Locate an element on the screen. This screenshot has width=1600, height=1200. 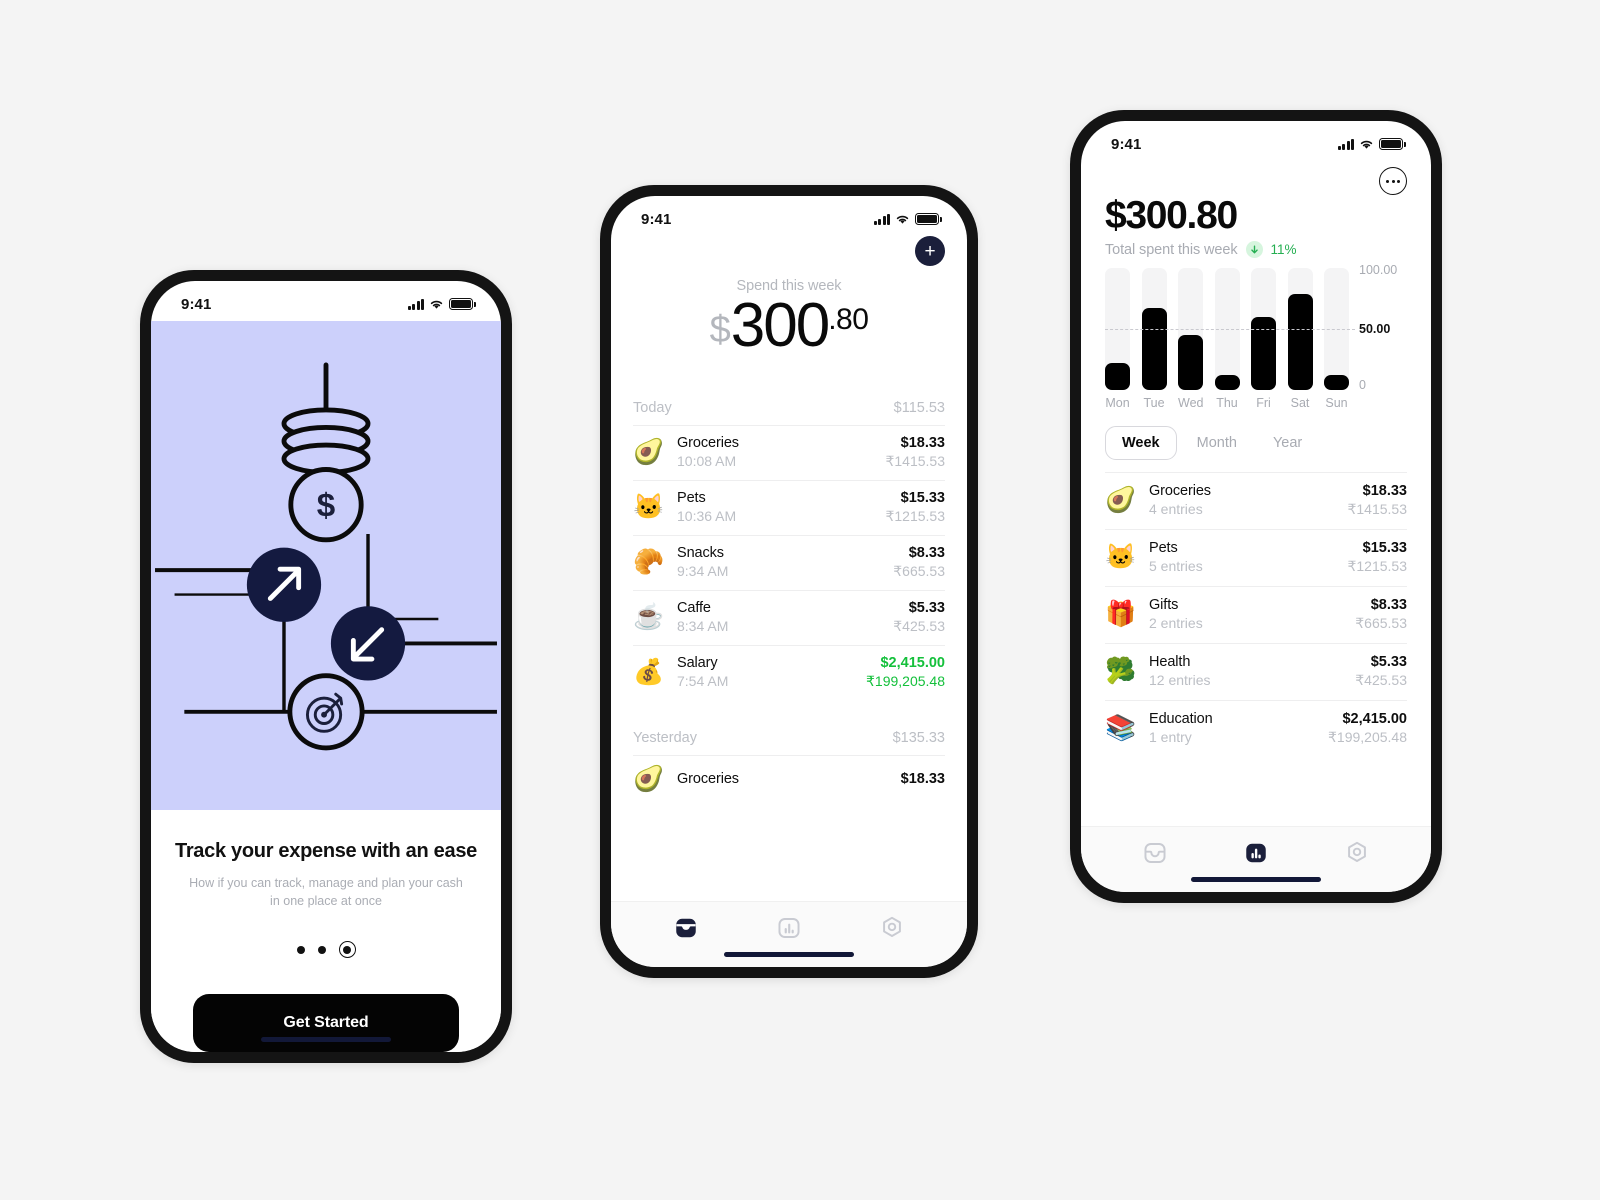
day-header-today: Today $115.53 is located at coordinates (789, 409).